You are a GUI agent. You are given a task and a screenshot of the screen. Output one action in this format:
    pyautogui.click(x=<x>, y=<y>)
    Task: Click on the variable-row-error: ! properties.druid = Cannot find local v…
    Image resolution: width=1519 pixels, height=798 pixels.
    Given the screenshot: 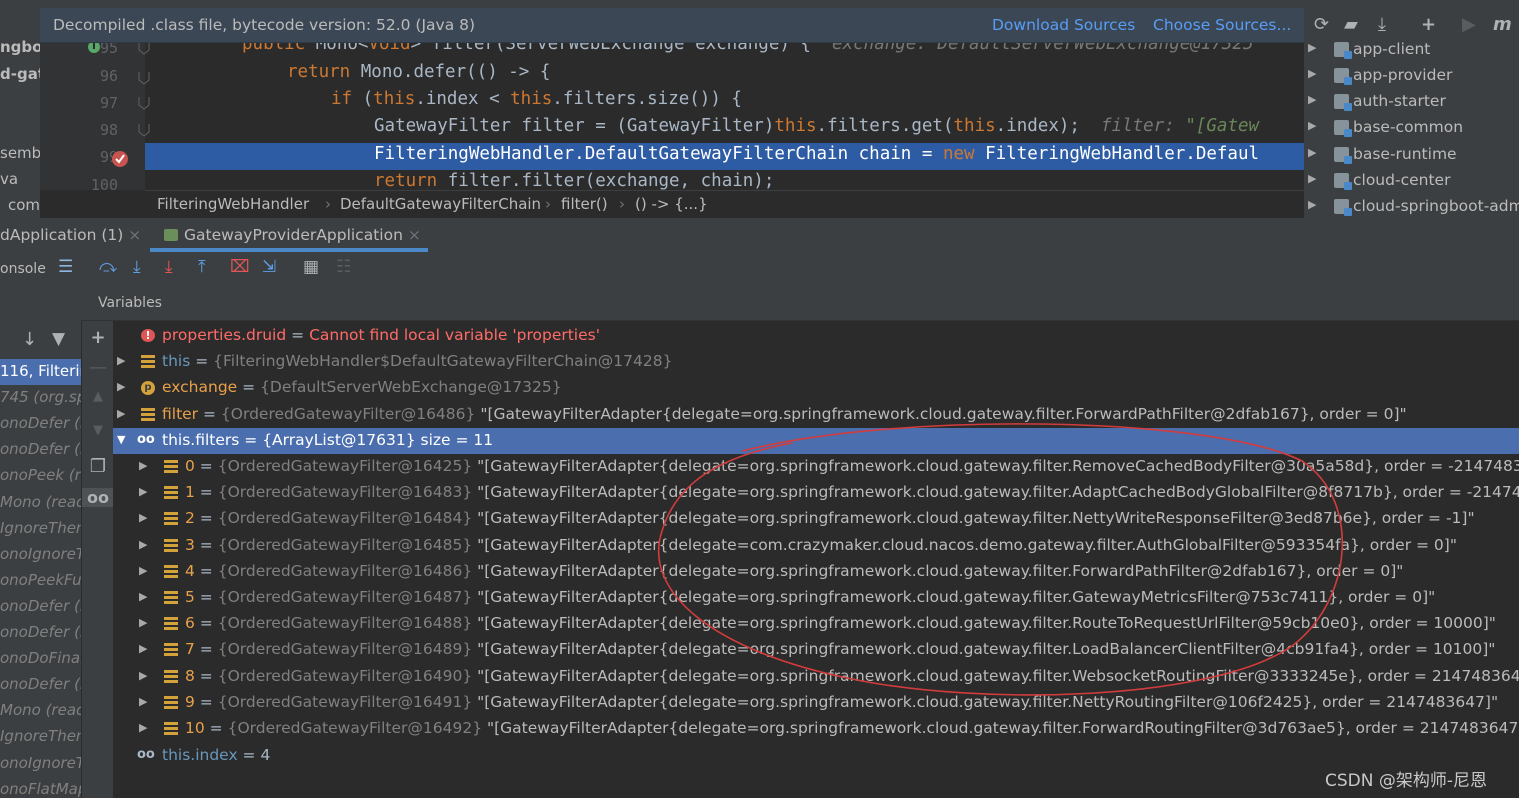 What is the action you would take?
    pyautogui.click(x=816, y=336)
    